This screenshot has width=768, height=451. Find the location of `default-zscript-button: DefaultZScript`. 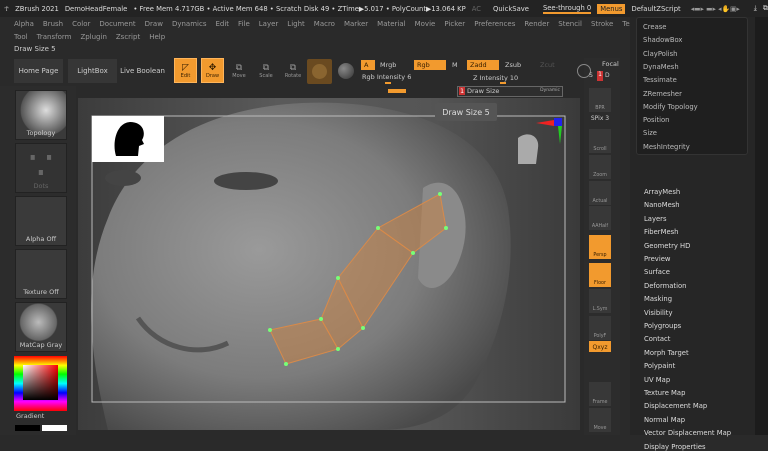

default-zscript-button: DefaultZScript is located at coordinates (655, 9).